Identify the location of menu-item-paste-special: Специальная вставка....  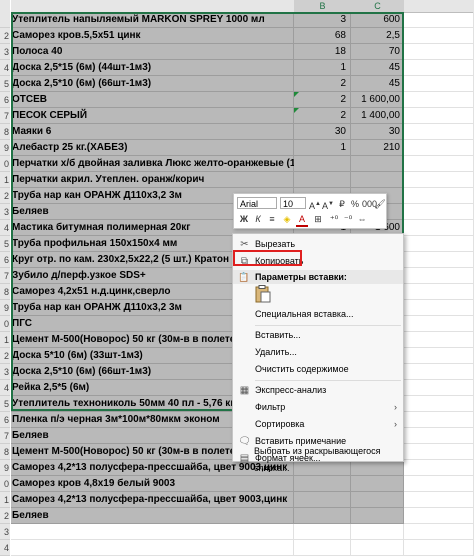
(318, 314).